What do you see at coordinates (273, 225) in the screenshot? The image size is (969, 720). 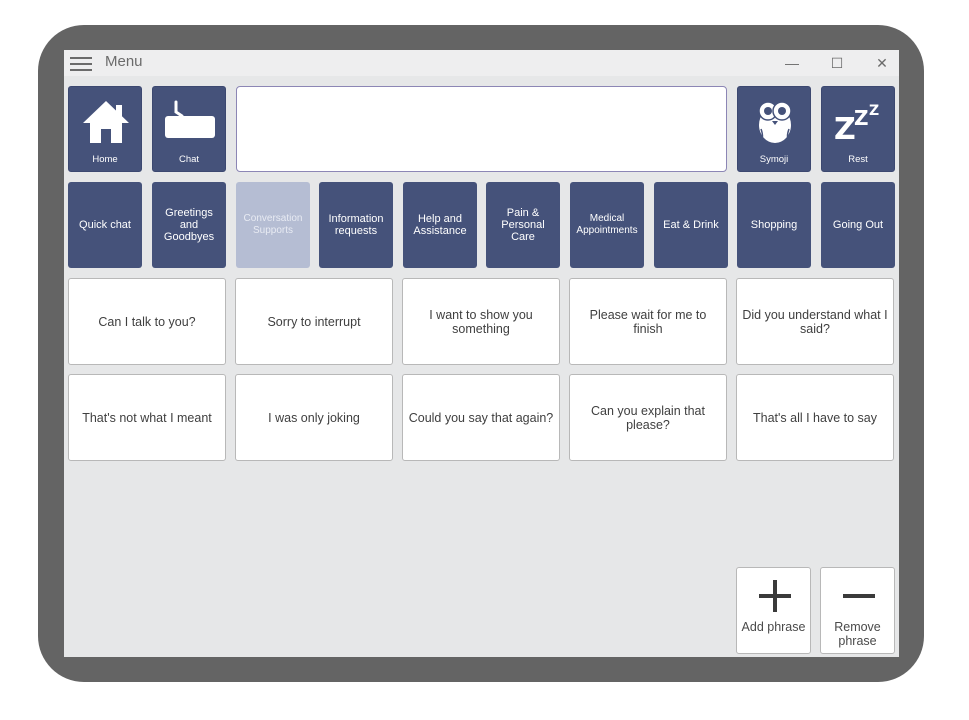 I see `category-conversation-supports: Conversation Supports` at bounding box center [273, 225].